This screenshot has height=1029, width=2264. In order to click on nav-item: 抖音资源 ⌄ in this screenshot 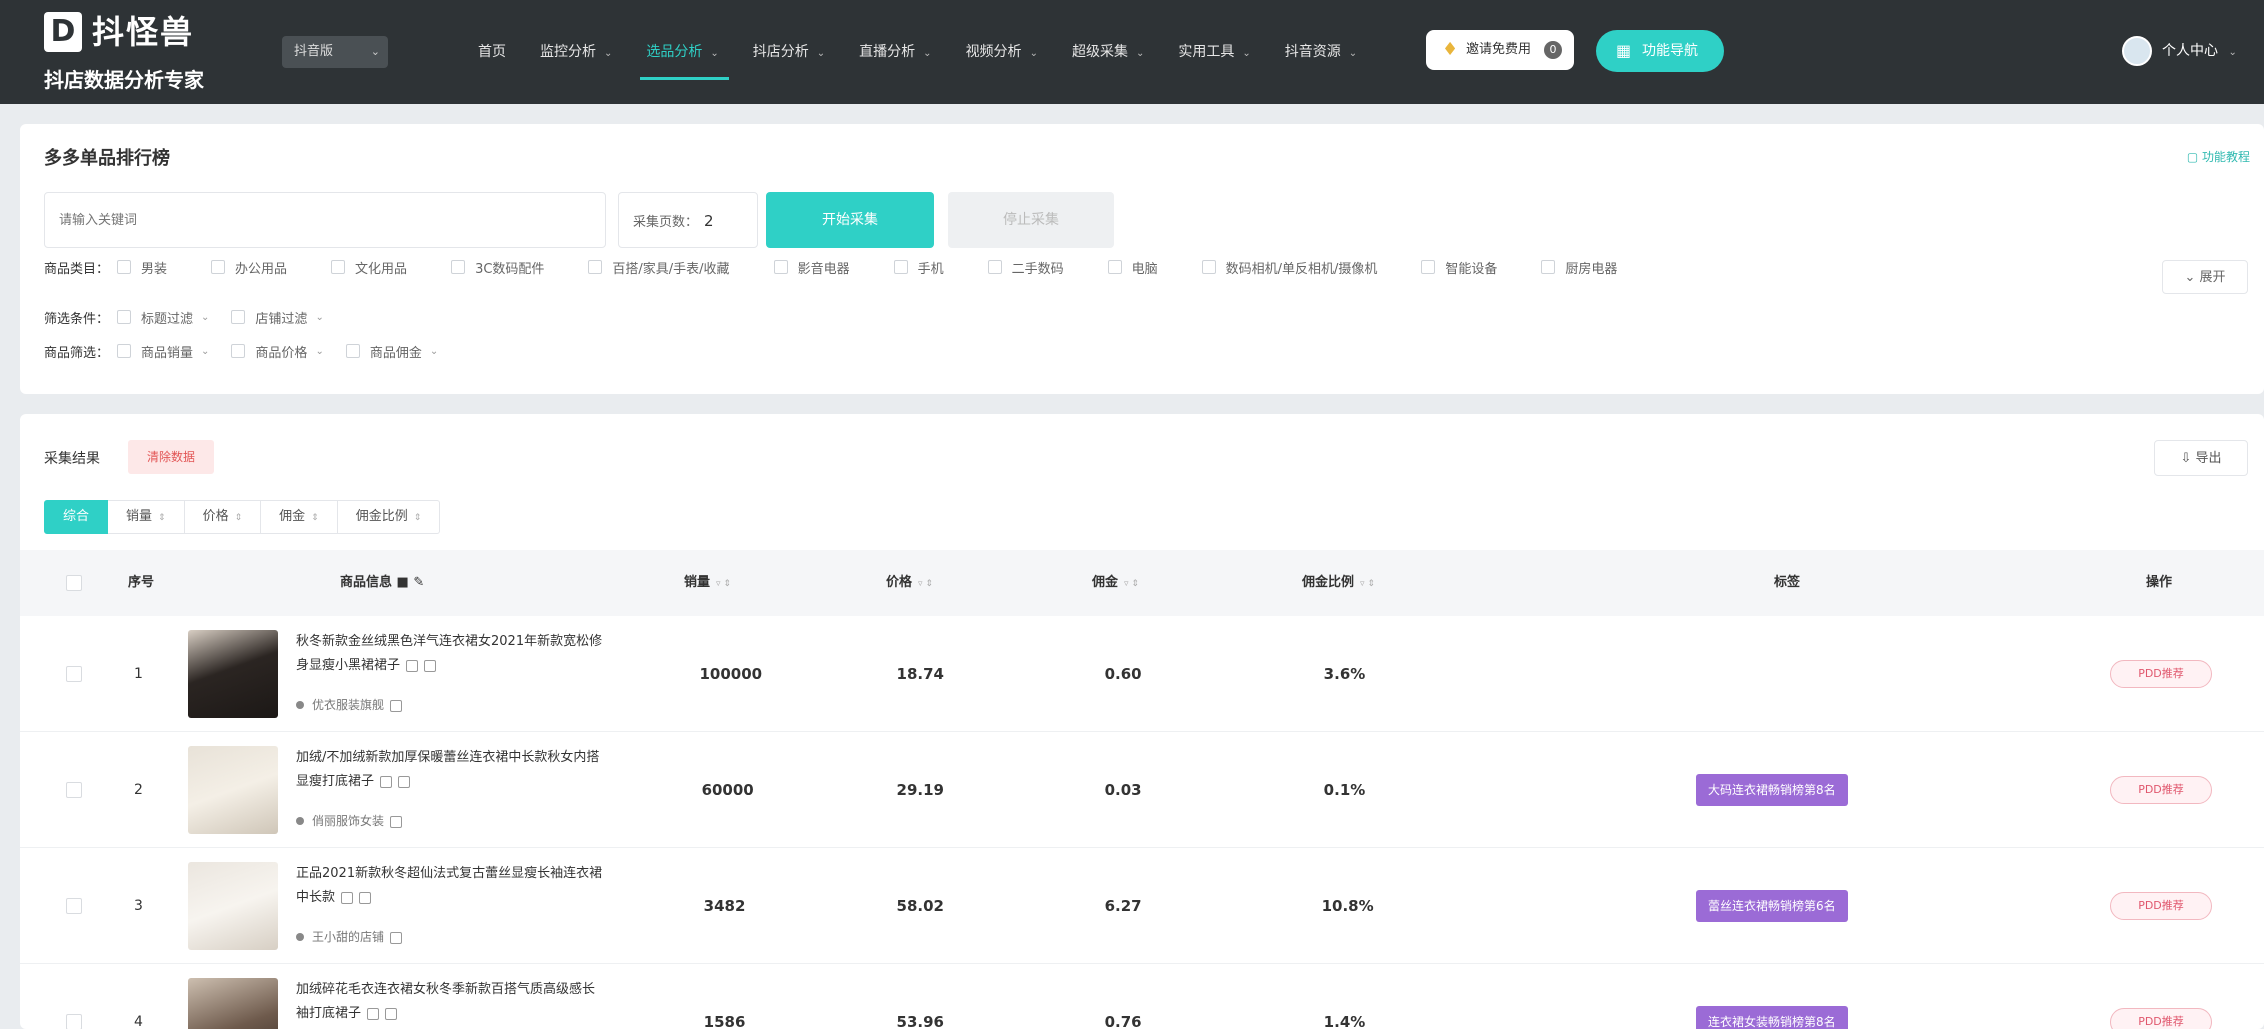, I will do `click(1328, 52)`.